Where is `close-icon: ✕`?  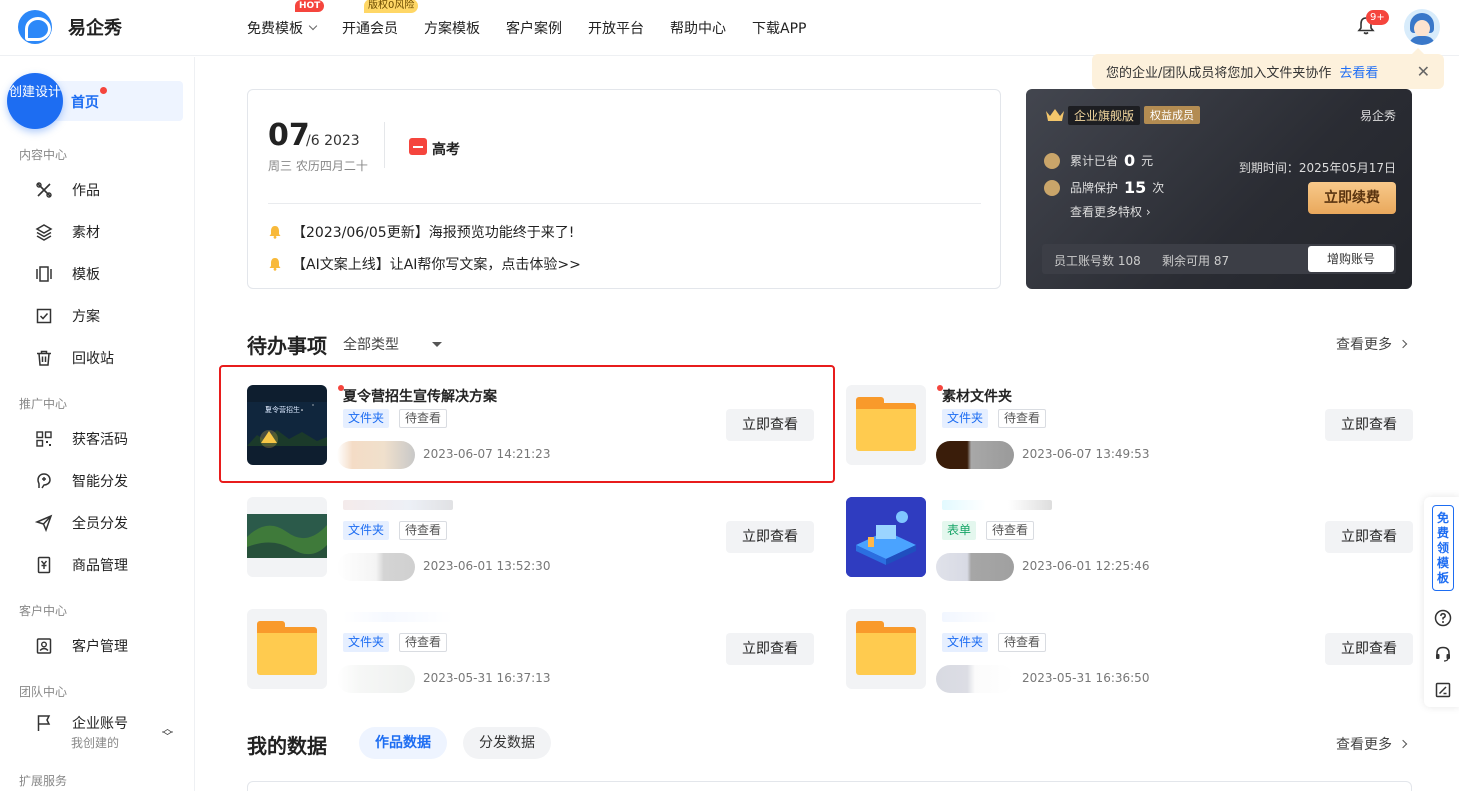
close-icon: ✕ is located at coordinates (1423, 71).